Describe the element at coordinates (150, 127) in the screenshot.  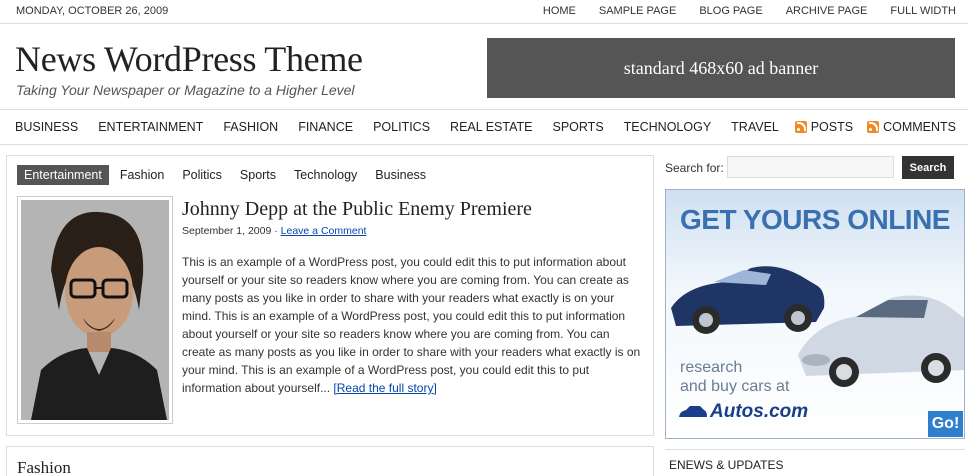
I see `category-entertainment: ENTERTAINMENT` at that location.